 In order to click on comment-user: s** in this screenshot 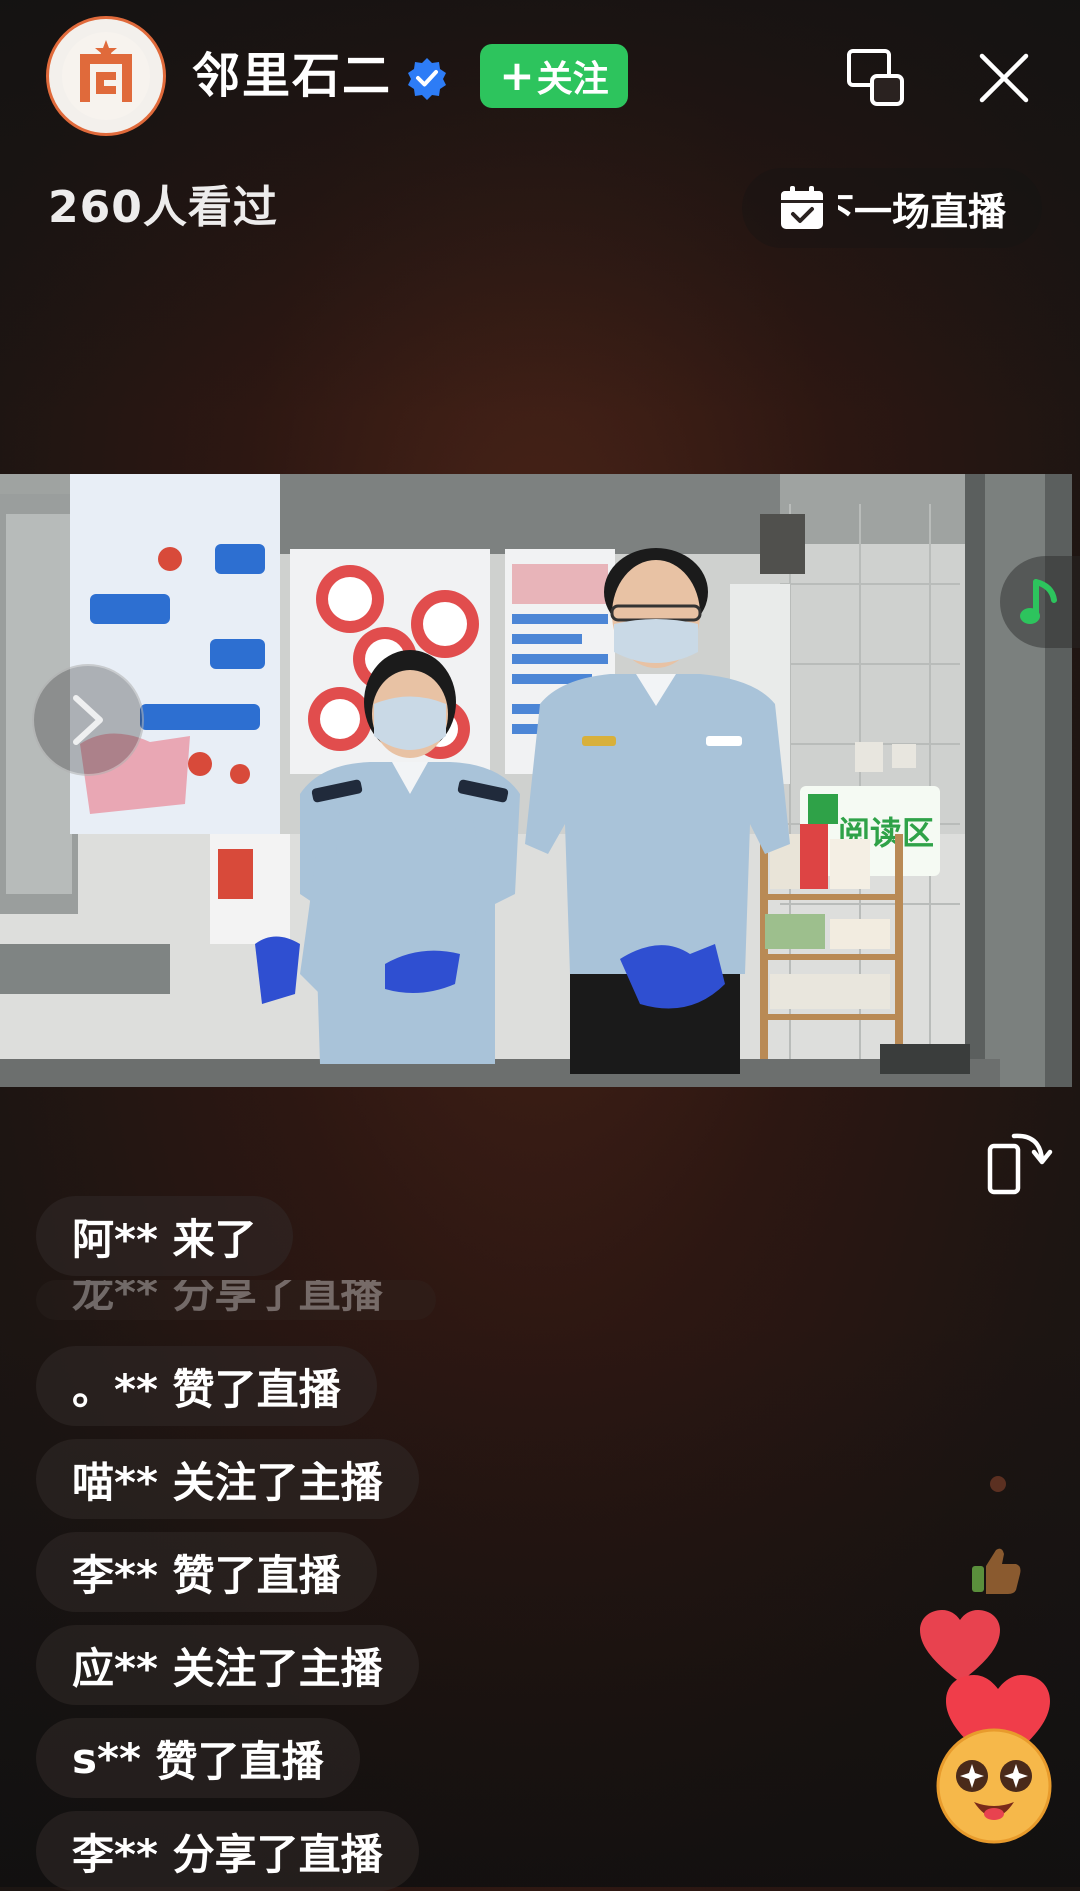, I will do `click(106, 1758)`.